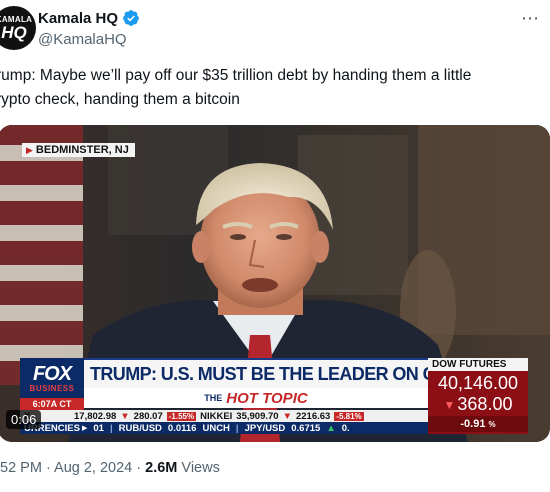 Image resolution: width=550 pixels, height=492 pixels. What do you see at coordinates (213, 398) in the screenshot?
I see `hot-topic-prefix: THE` at bounding box center [213, 398].